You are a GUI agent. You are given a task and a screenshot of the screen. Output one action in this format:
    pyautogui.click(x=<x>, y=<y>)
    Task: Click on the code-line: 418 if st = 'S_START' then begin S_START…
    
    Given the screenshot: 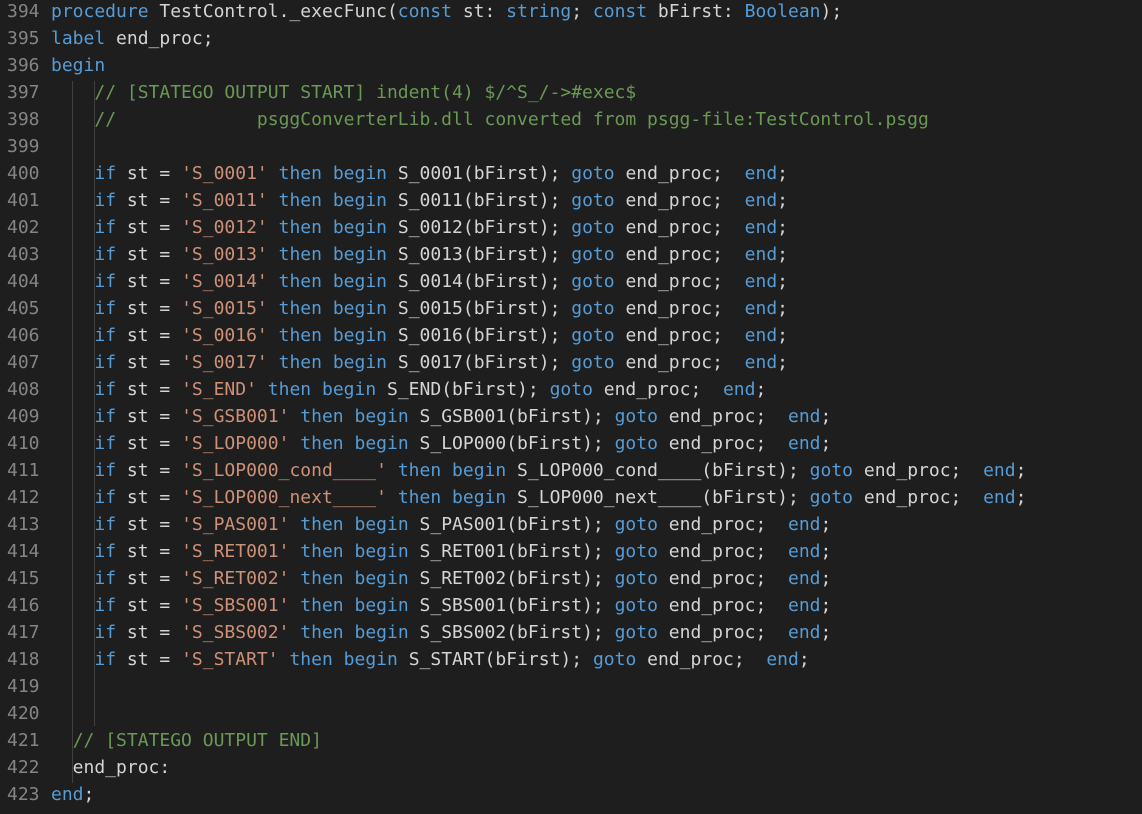 What is the action you would take?
    pyautogui.click(x=571, y=659)
    